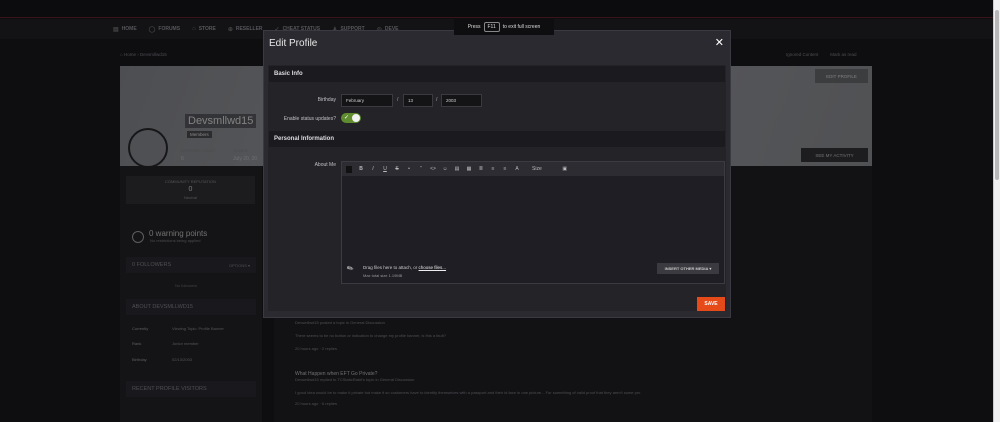 The image size is (1000, 422). I want to click on link-icon: •, so click(409, 169).